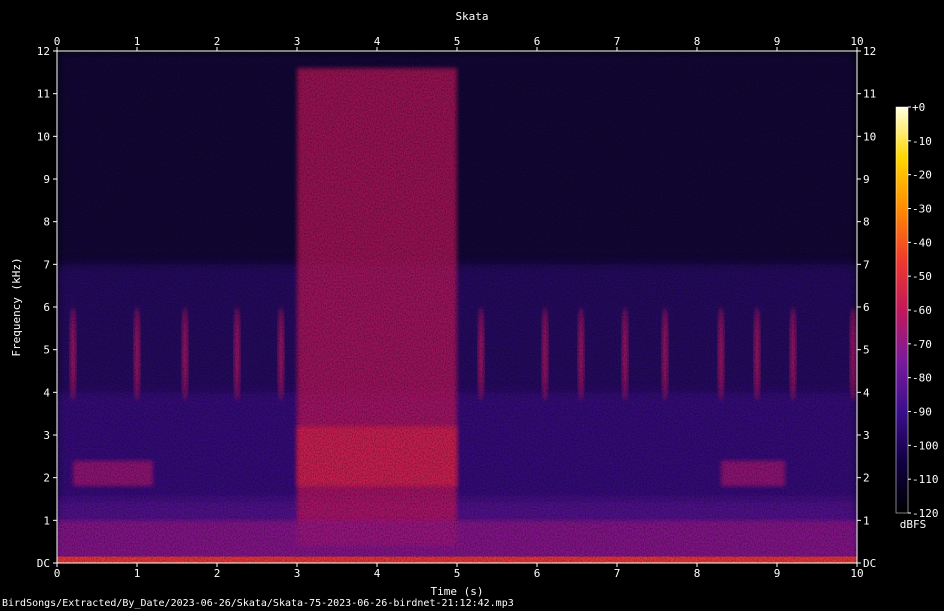  Describe the element at coordinates (377, 41) in the screenshot. I see `x-tick-label-top: 4` at that location.